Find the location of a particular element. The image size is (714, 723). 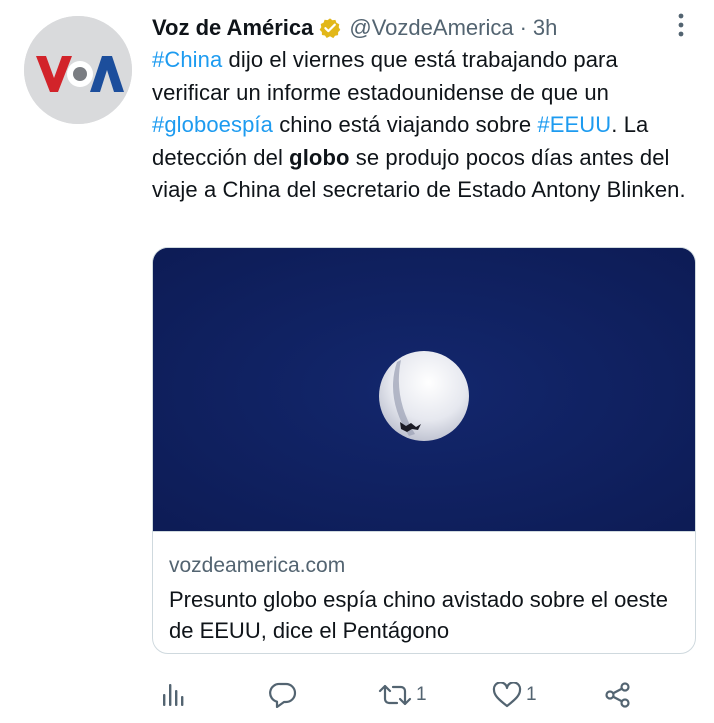

card-domain: vozdeamerica.com is located at coordinates (257, 565).